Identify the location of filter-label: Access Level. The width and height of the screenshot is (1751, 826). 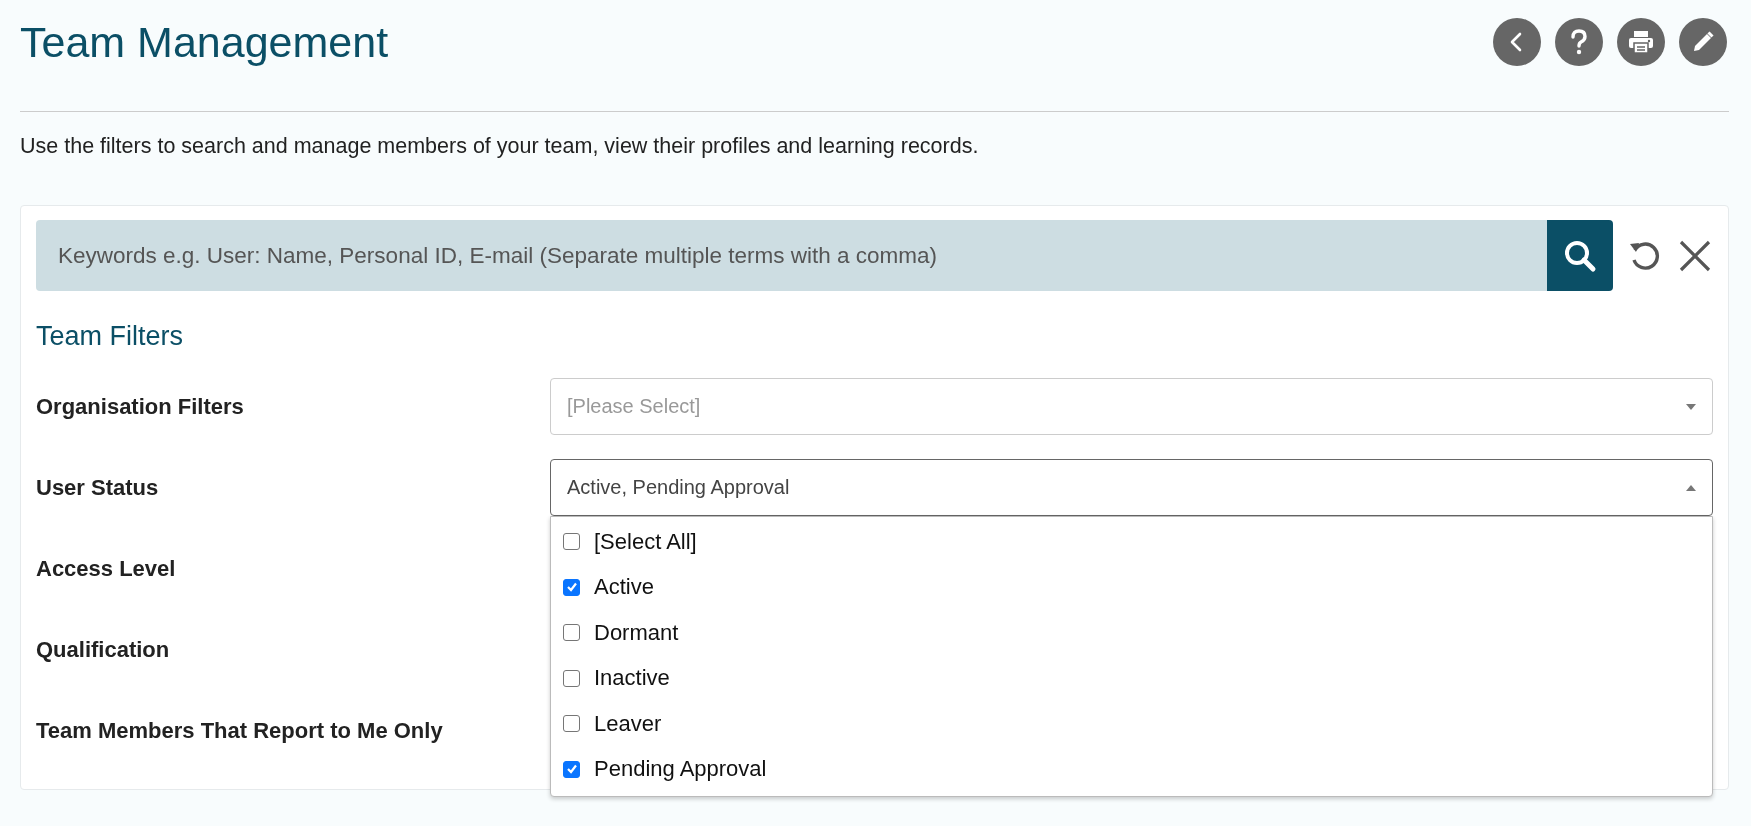
(106, 568).